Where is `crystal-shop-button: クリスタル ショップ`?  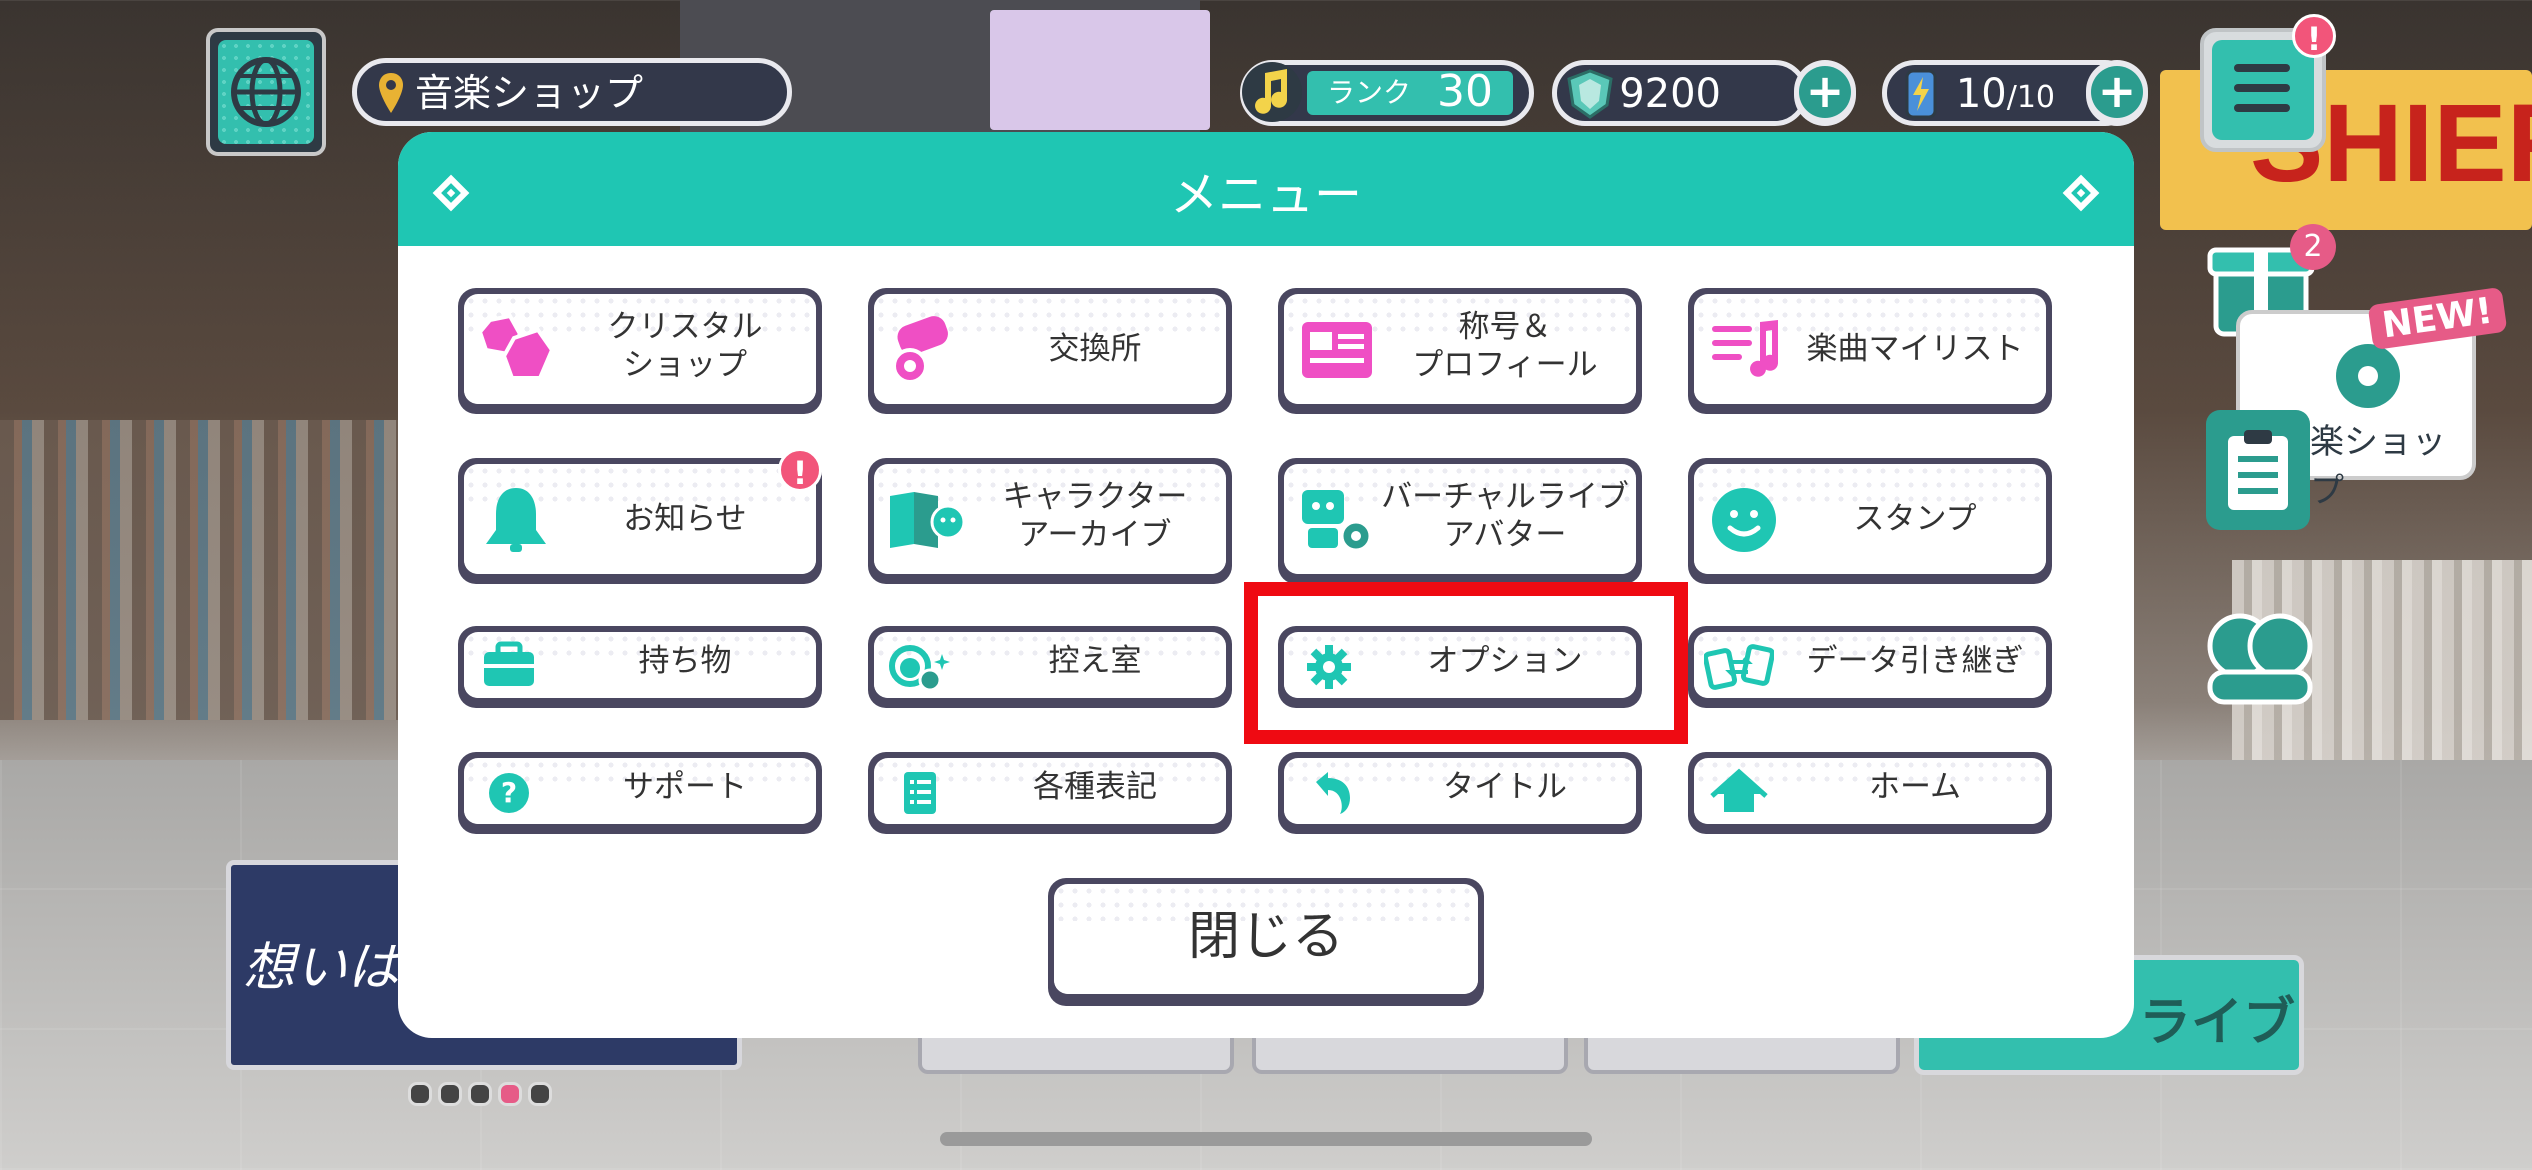
crystal-shop-button: クリスタル ショップ is located at coordinates (640, 351).